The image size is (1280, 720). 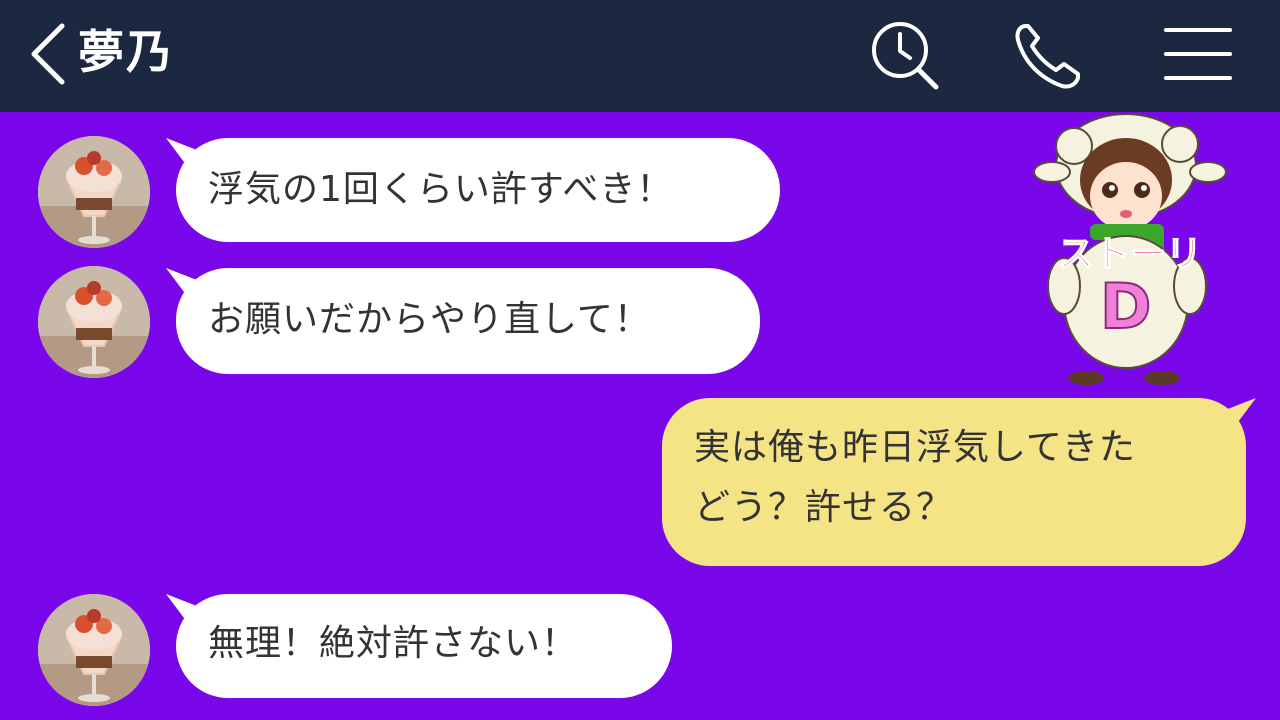 I want to click on message-bubble-received: お願いだからやり直して！, so click(x=463, y=321).